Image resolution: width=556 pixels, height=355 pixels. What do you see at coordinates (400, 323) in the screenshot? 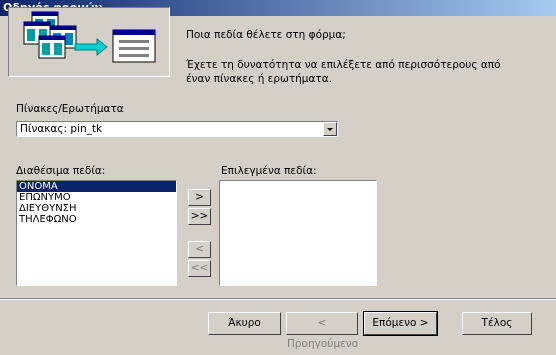
I see `next-button: Επόμενο >` at bounding box center [400, 323].